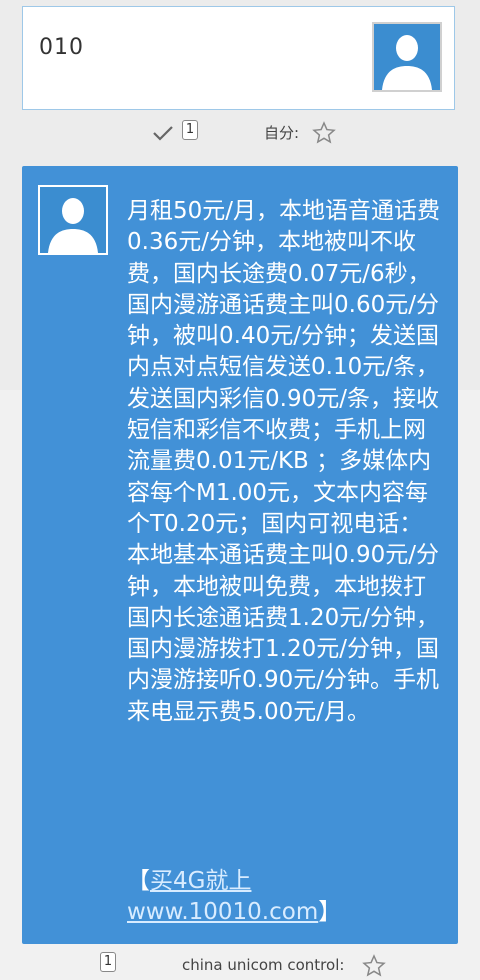 This screenshot has height=980, width=480. Describe the element at coordinates (138, 881) in the screenshot. I see `link-open-bracket: 【` at that location.